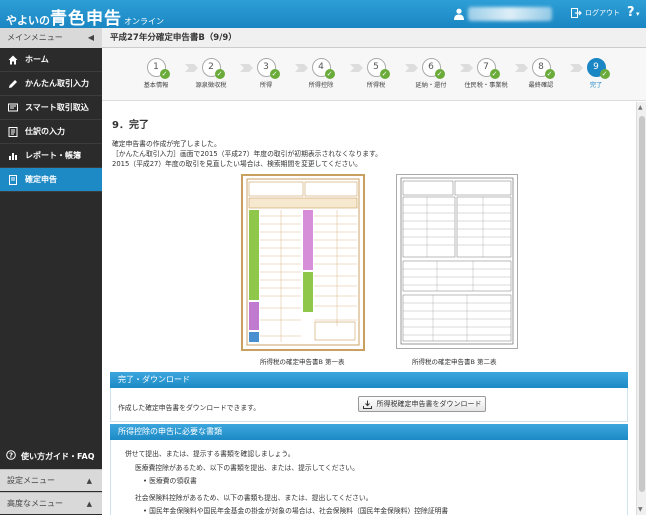 The image size is (646, 515). Describe the element at coordinates (640, 509) in the screenshot. I see `scroll-down-icon: ▼` at that location.